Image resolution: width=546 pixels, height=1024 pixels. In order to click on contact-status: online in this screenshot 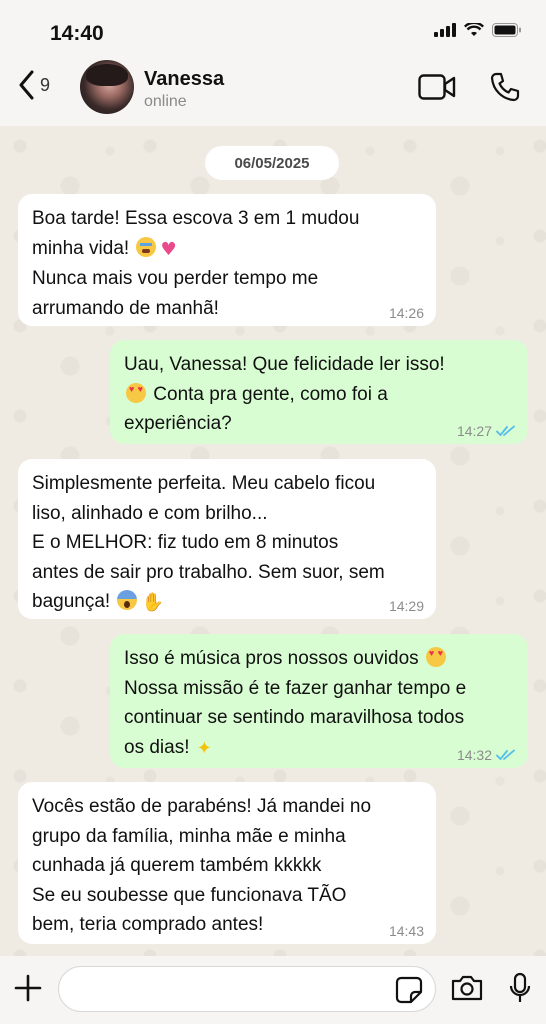, I will do `click(165, 101)`.